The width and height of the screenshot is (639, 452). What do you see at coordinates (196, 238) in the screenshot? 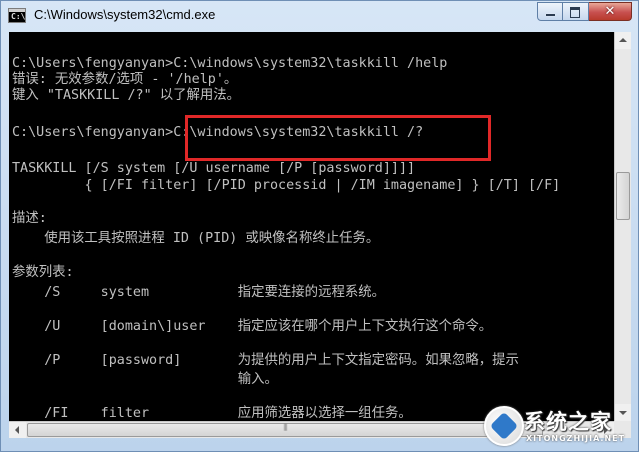
I see `console-line: 使用该工具按照进程 ID (PID) 或映像名称终止任务。` at bounding box center [196, 238].